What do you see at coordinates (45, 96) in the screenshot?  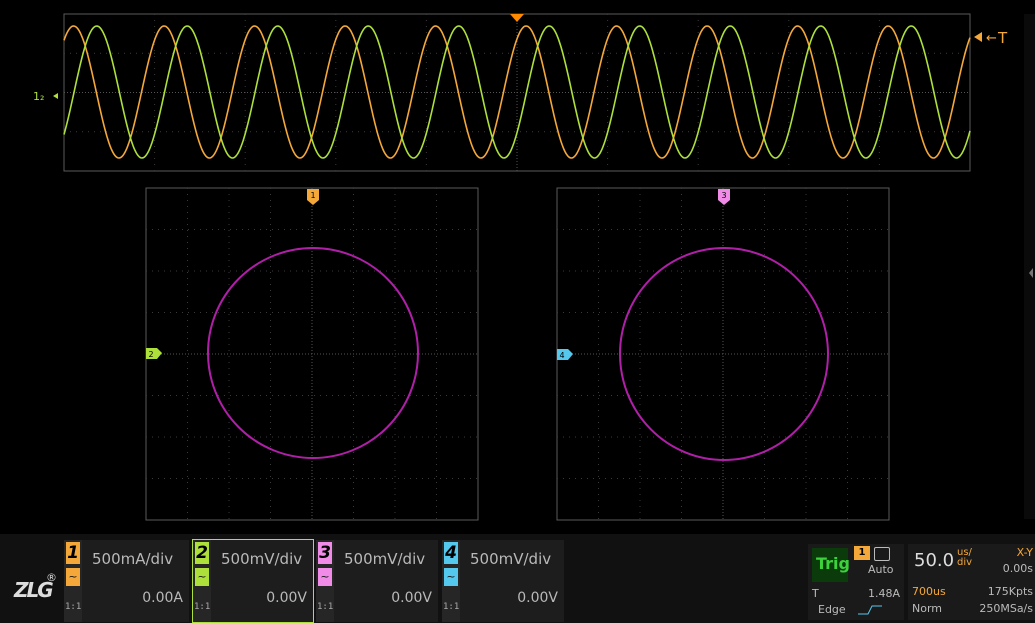 I see `overview-channel-marker: 1₂` at bounding box center [45, 96].